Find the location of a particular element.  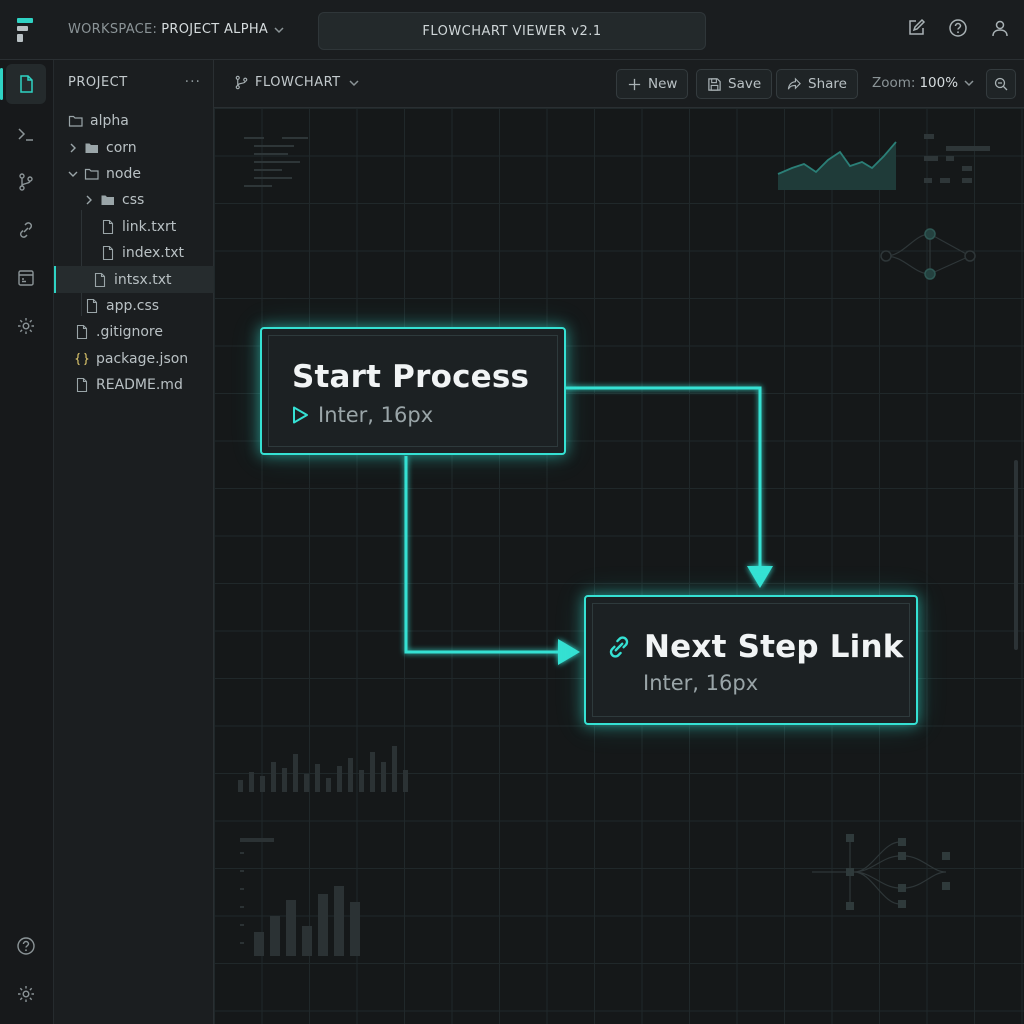

zoom-prefix: Zoom: is located at coordinates (894, 83).